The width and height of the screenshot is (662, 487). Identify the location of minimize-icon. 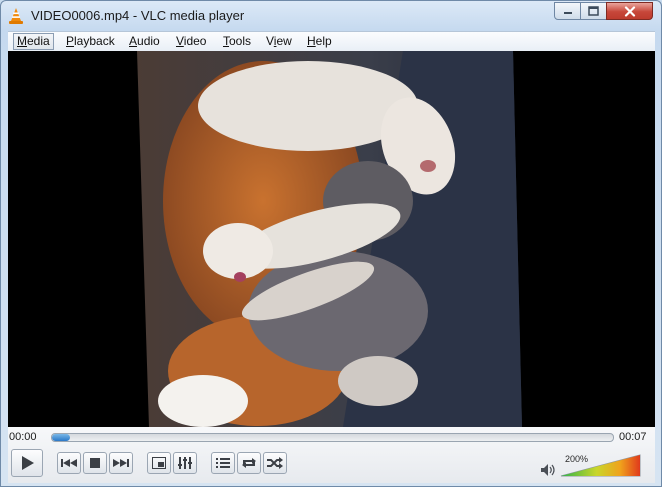
(567, 13).